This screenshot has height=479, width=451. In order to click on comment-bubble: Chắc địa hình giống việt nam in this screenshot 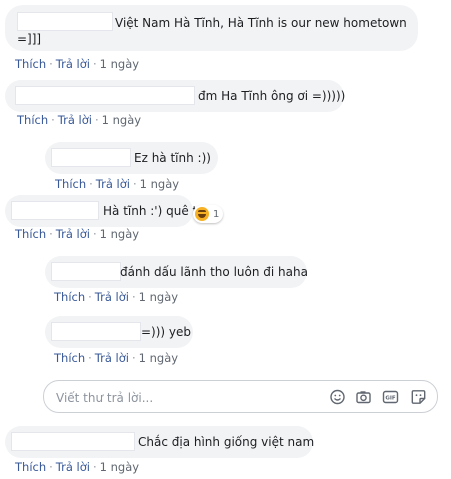, I will do `click(160, 442)`.